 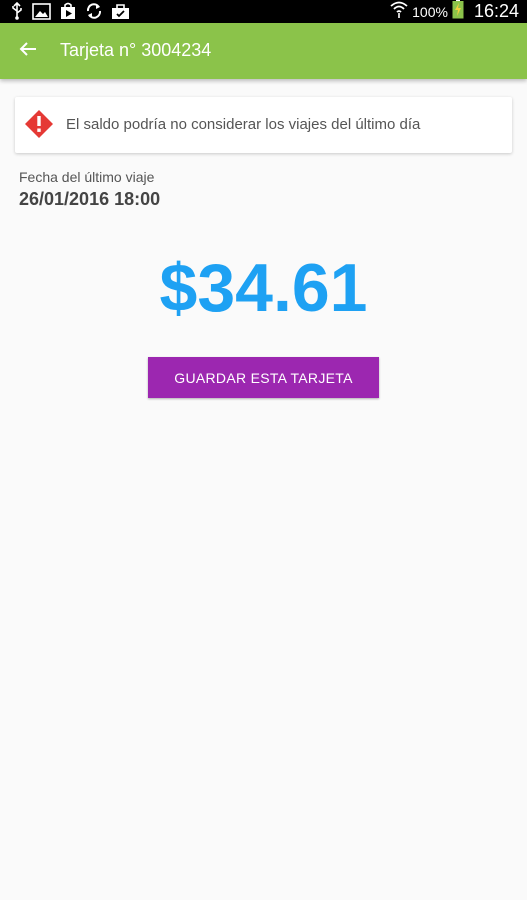 I want to click on battery-charging-icon, so click(x=458, y=12).